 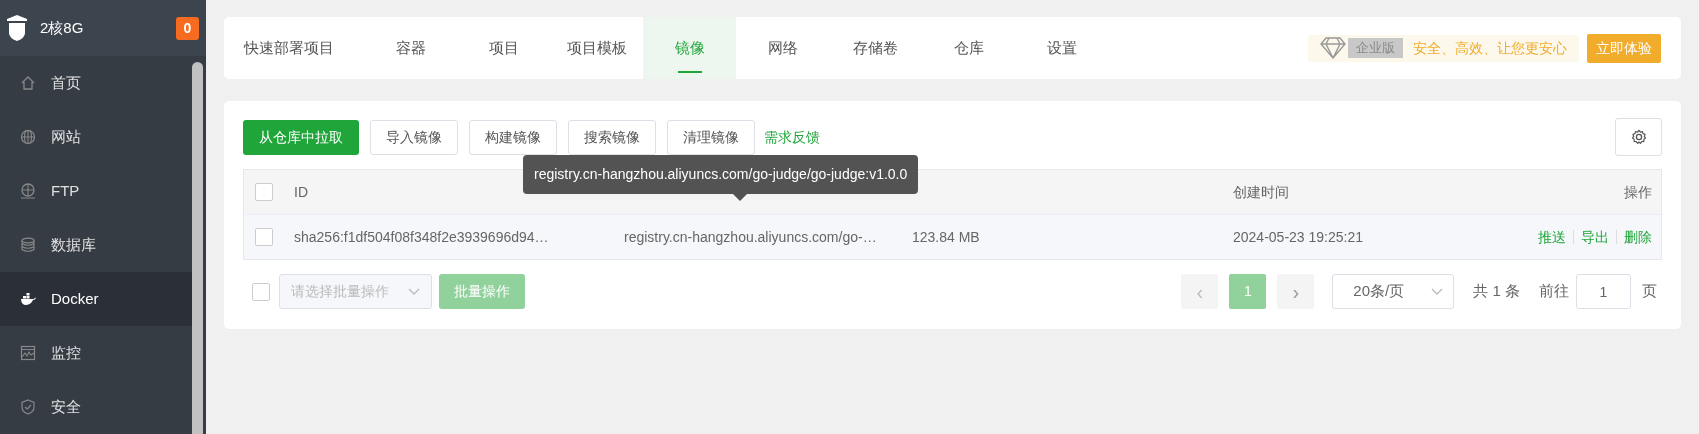 I want to click on diamond-icon, so click(x=1333, y=48).